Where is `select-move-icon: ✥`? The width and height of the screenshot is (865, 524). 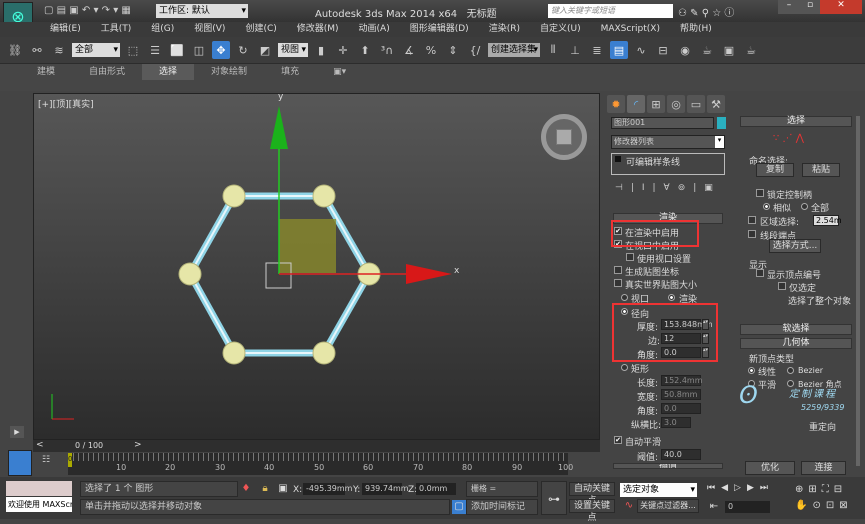
select-move-icon: ✥ is located at coordinates (221, 50).